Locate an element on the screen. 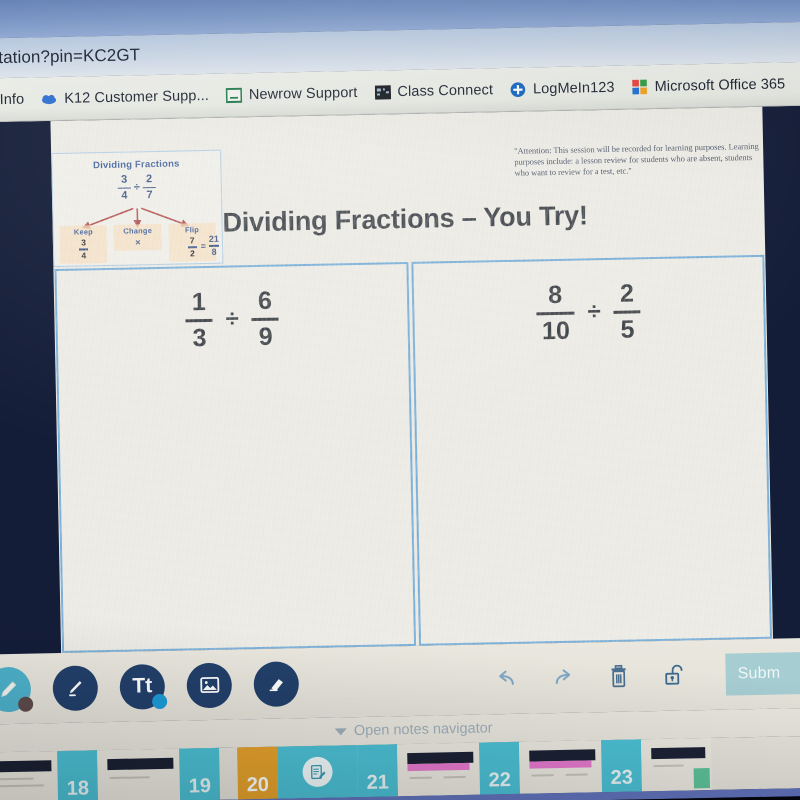  fraction: 7 2 is located at coordinates (192, 247).